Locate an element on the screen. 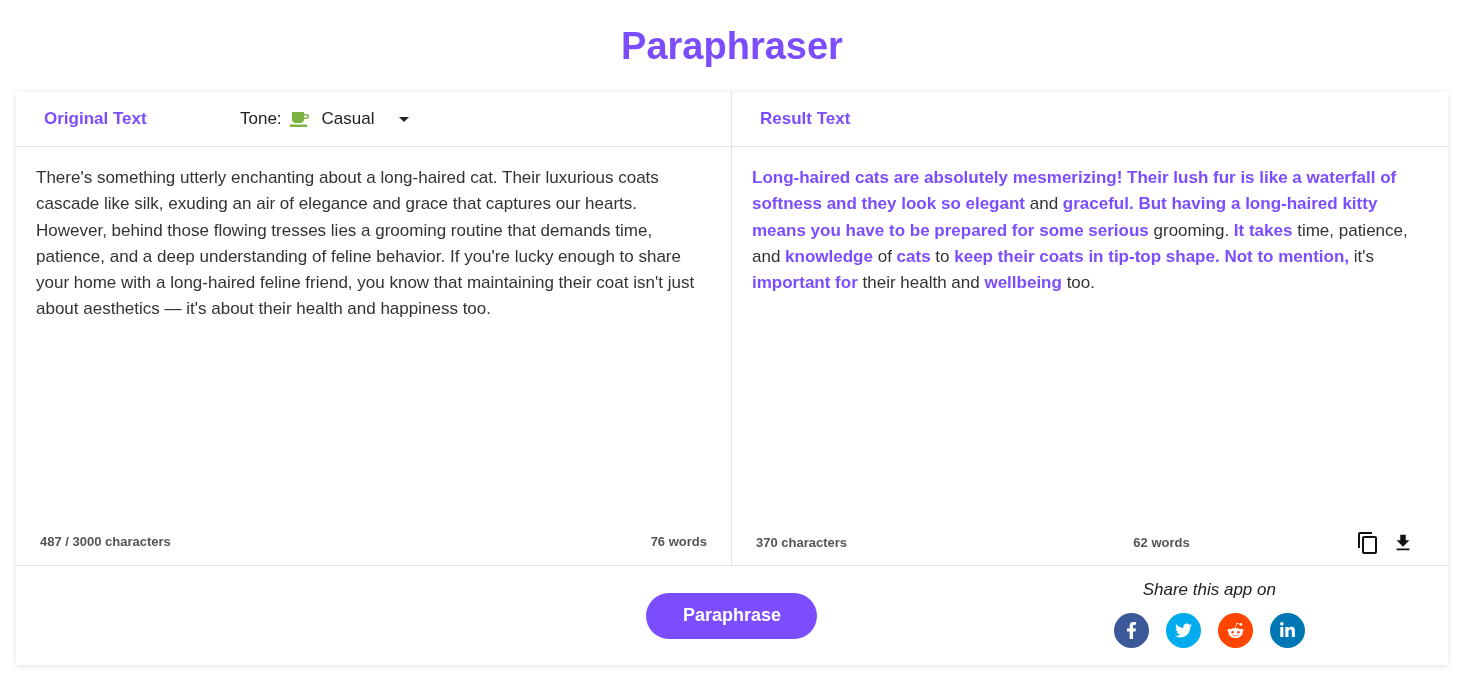 The width and height of the screenshot is (1464, 680). caret-icon is located at coordinates (403, 119).